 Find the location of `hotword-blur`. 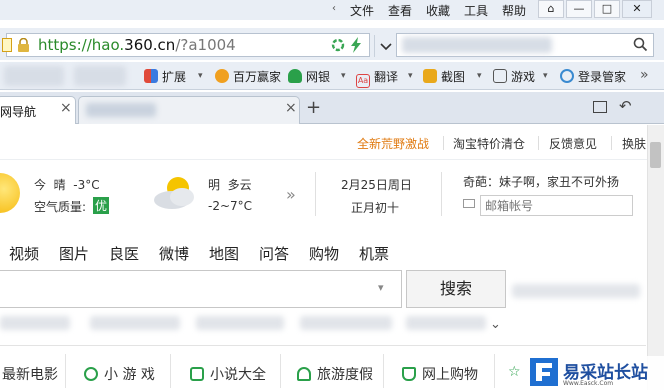

hotword-blur is located at coordinates (576, 291).